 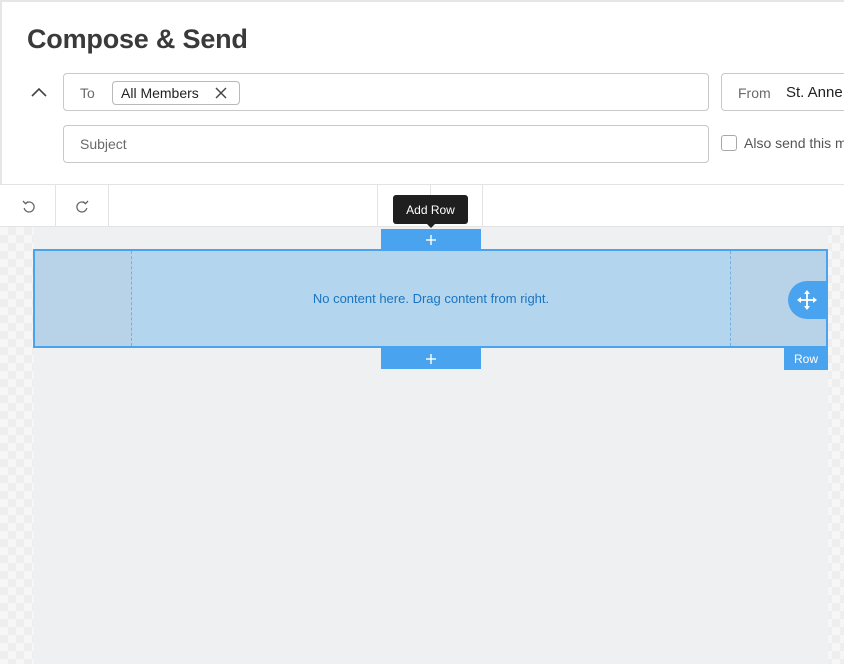 I want to click on add-row-tooltip: Add Row, so click(x=430, y=209).